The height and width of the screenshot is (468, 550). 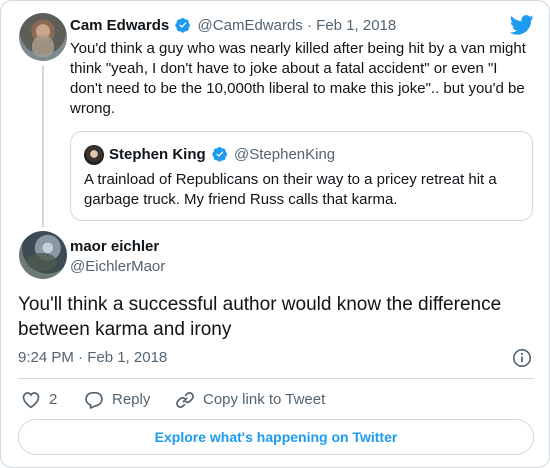 I want to click on main-author-handle: @EichlerMaor, so click(x=117, y=267).